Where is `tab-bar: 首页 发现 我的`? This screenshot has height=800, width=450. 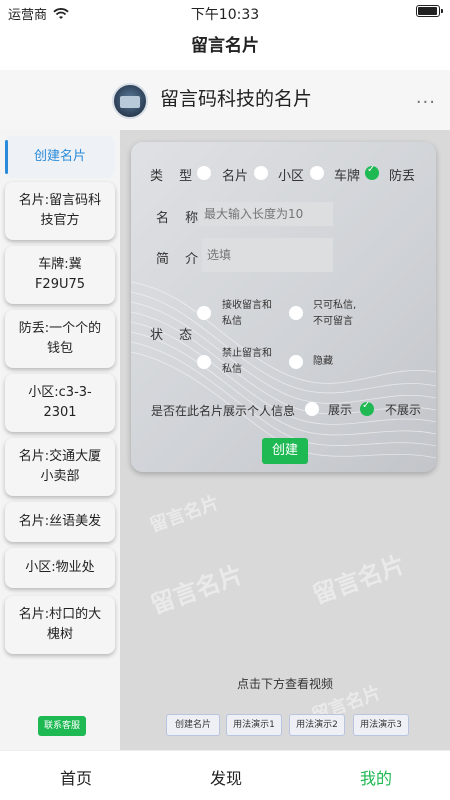
tab-bar: 首页 发现 我的 is located at coordinates (225, 775).